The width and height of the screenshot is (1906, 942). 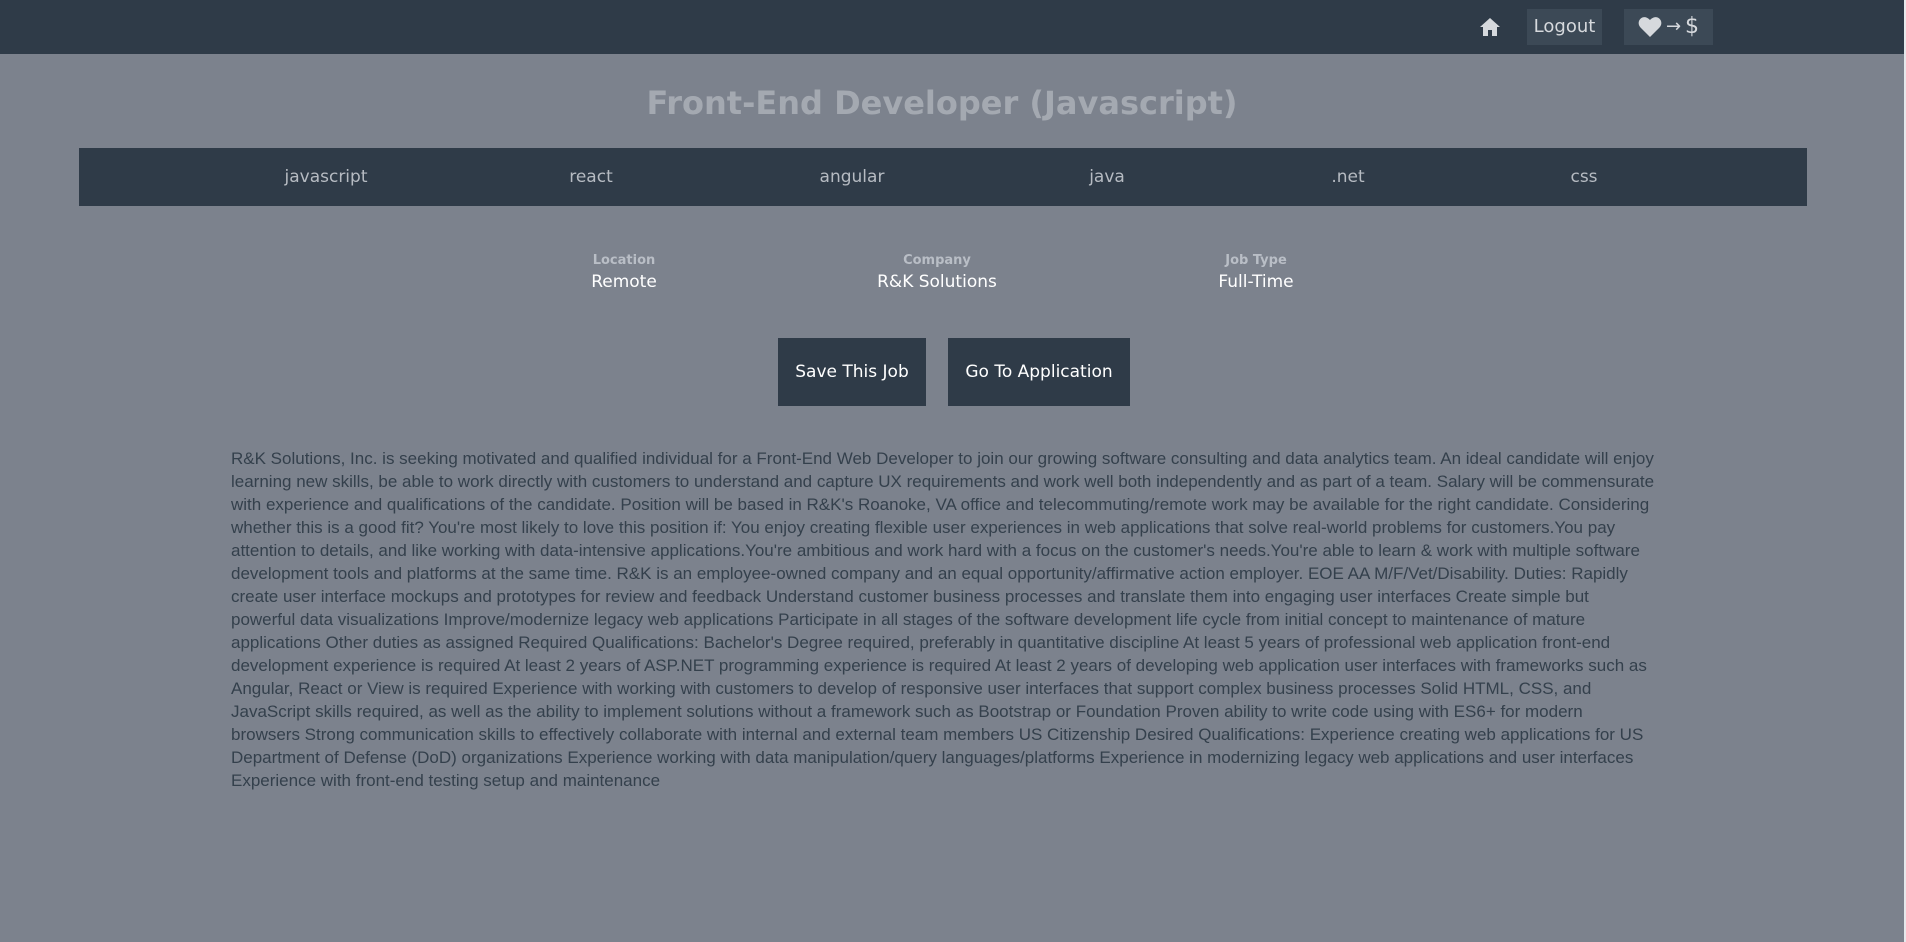 What do you see at coordinates (1564, 27) in the screenshot?
I see `logout-button: Logout` at bounding box center [1564, 27].